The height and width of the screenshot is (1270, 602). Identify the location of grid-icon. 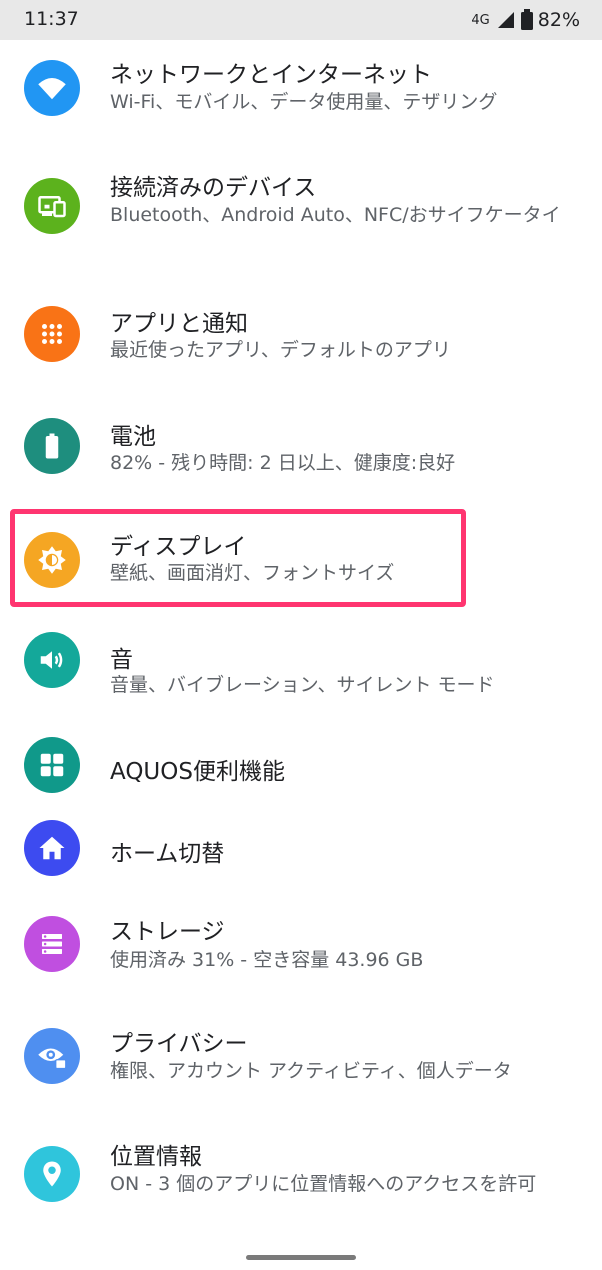
(52, 765).